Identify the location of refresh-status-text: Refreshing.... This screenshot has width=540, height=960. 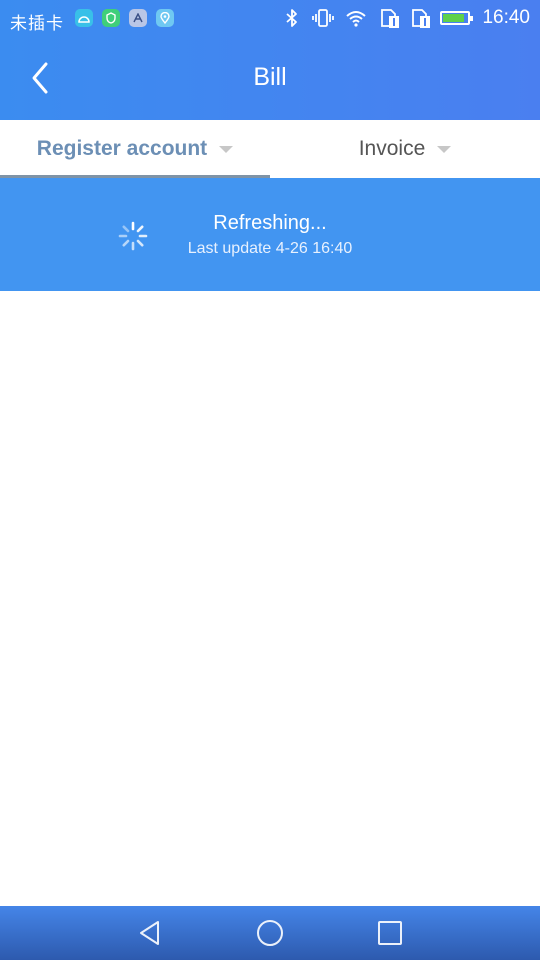
(270, 223).